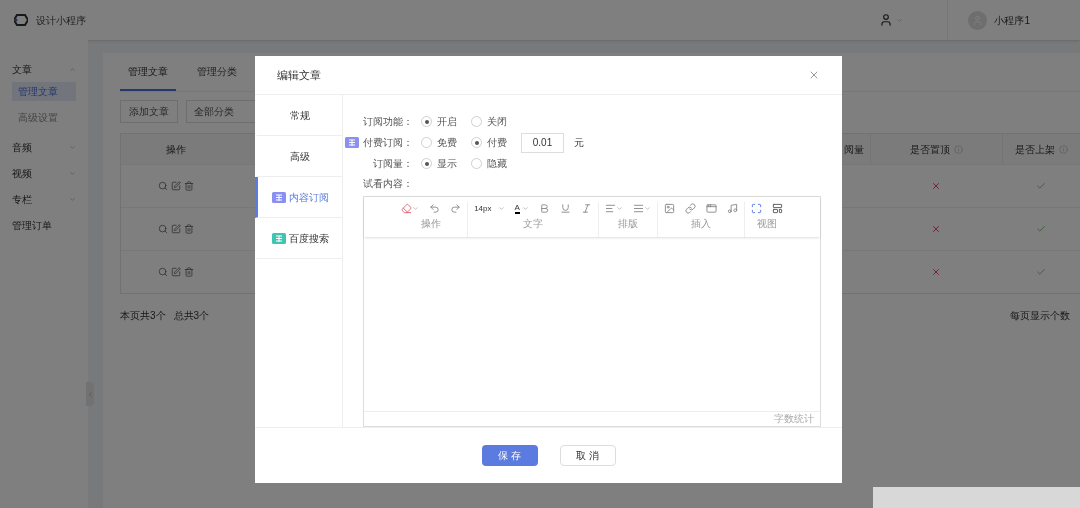 This screenshot has height=508, width=1080. What do you see at coordinates (766, 224) in the screenshot?
I see `toolbar-group-label: 视图` at bounding box center [766, 224].